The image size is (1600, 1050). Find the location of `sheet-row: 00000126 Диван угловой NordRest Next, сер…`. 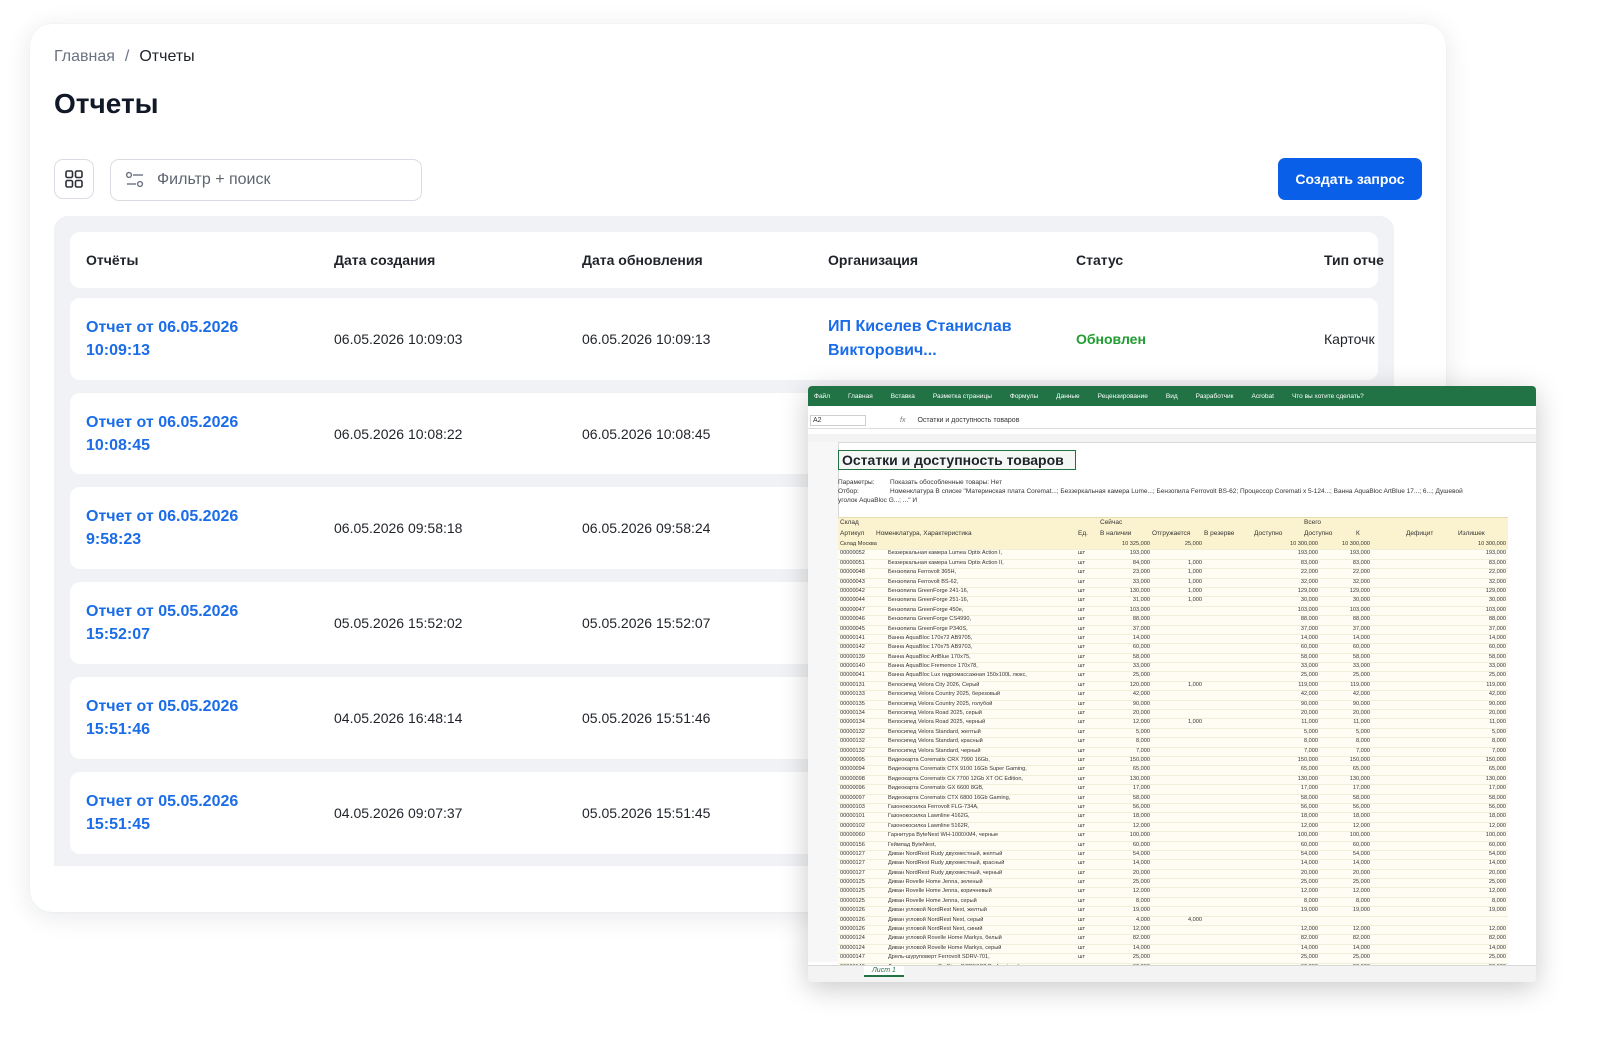

sheet-row: 00000126 Диван угловой NordRest Next, сер… is located at coordinates (1173, 921).